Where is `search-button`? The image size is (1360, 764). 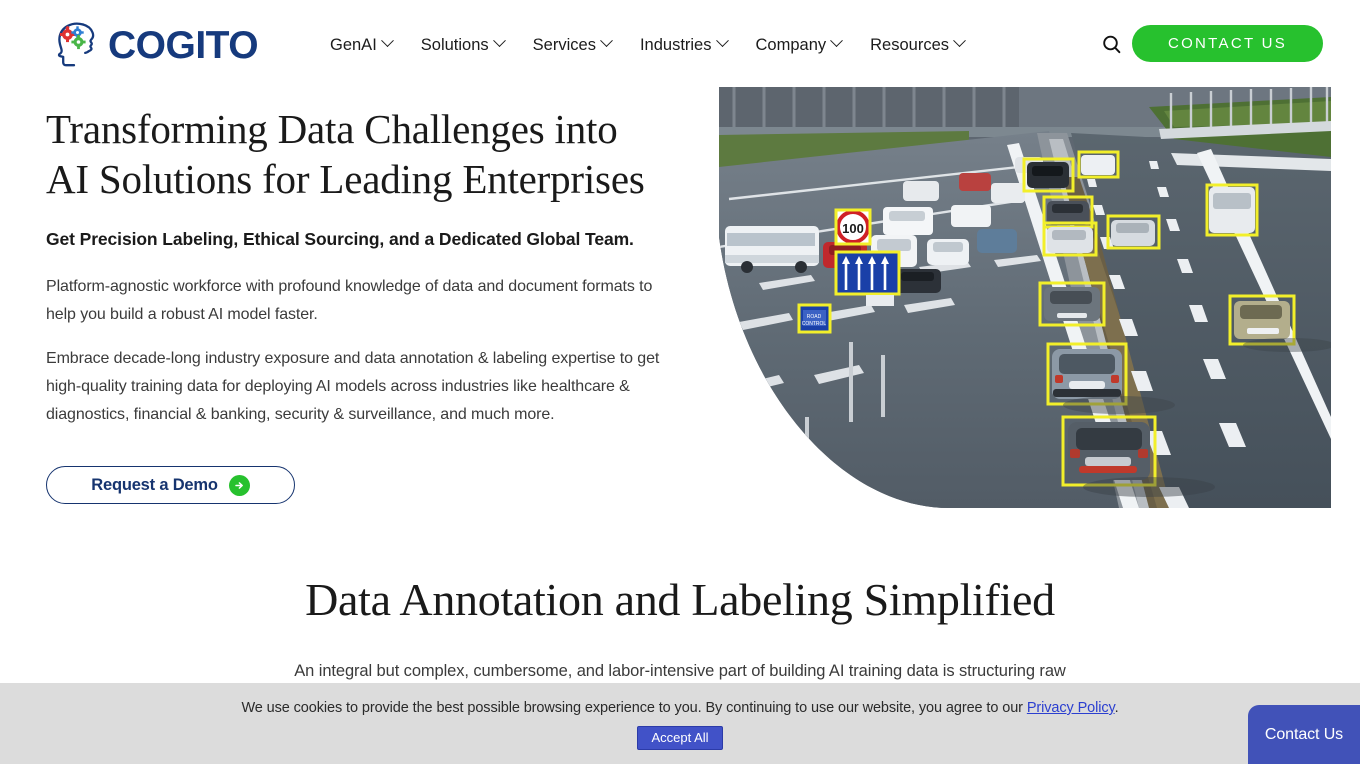
search-button is located at coordinates (1112, 45).